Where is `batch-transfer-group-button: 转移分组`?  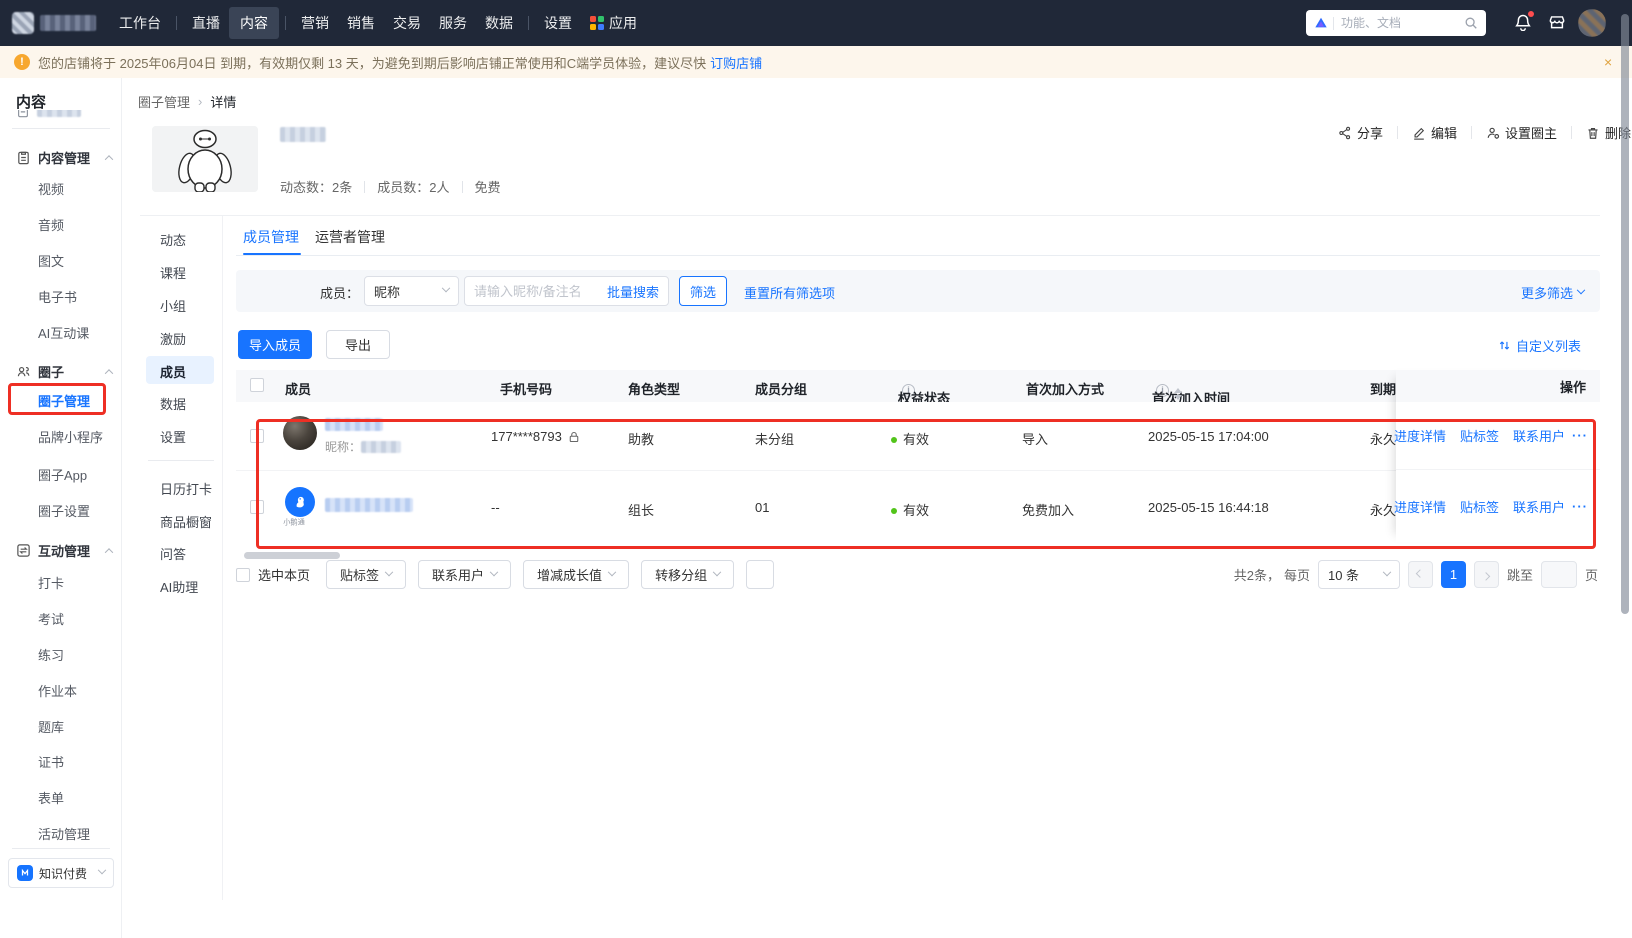
batch-transfer-group-button: 转移分组 is located at coordinates (688, 574).